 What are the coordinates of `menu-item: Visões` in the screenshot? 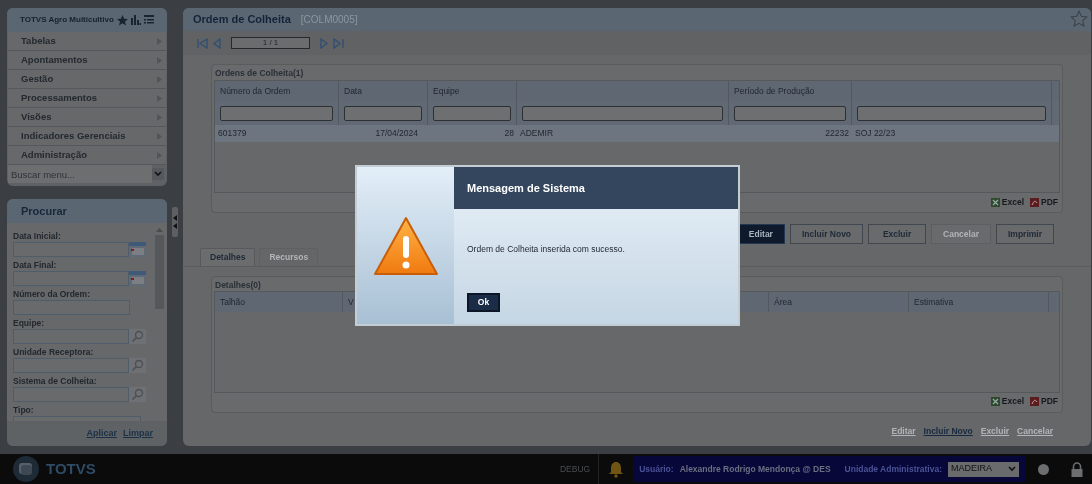 It's located at (87, 117).